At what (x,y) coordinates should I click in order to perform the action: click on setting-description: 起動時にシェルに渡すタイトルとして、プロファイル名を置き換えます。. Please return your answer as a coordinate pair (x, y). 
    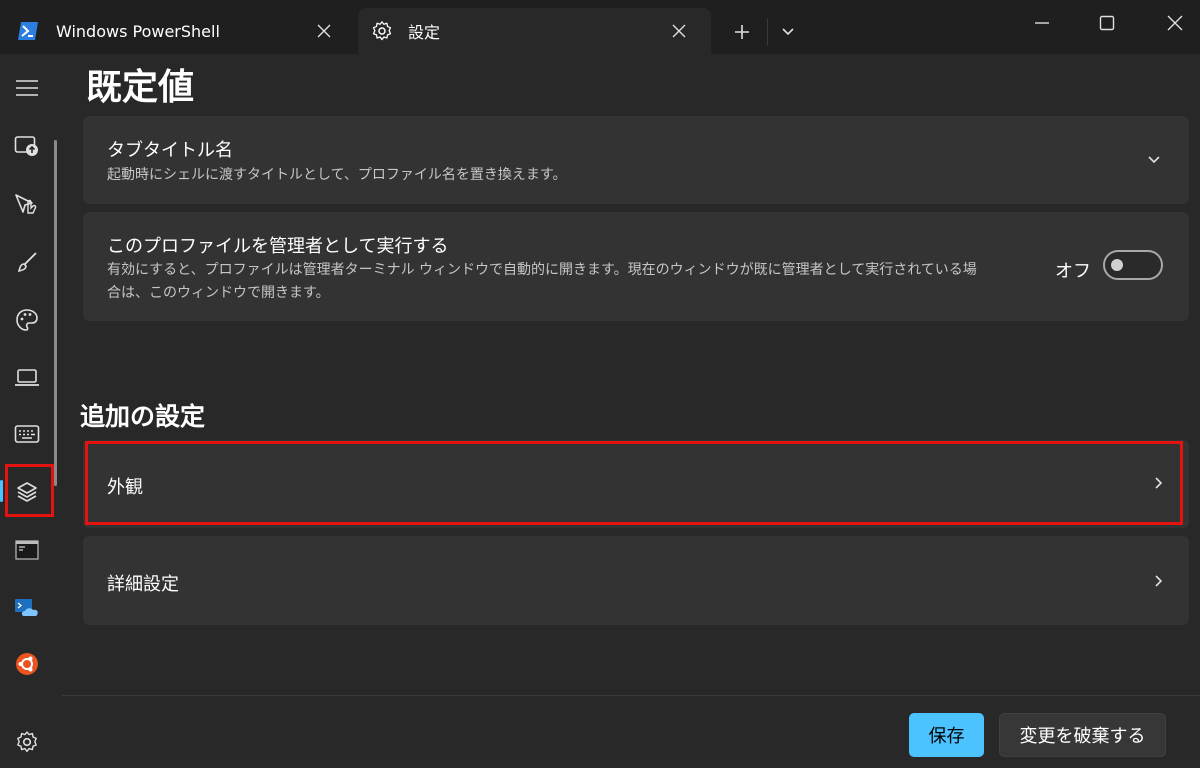
    Looking at the image, I should click on (337, 175).